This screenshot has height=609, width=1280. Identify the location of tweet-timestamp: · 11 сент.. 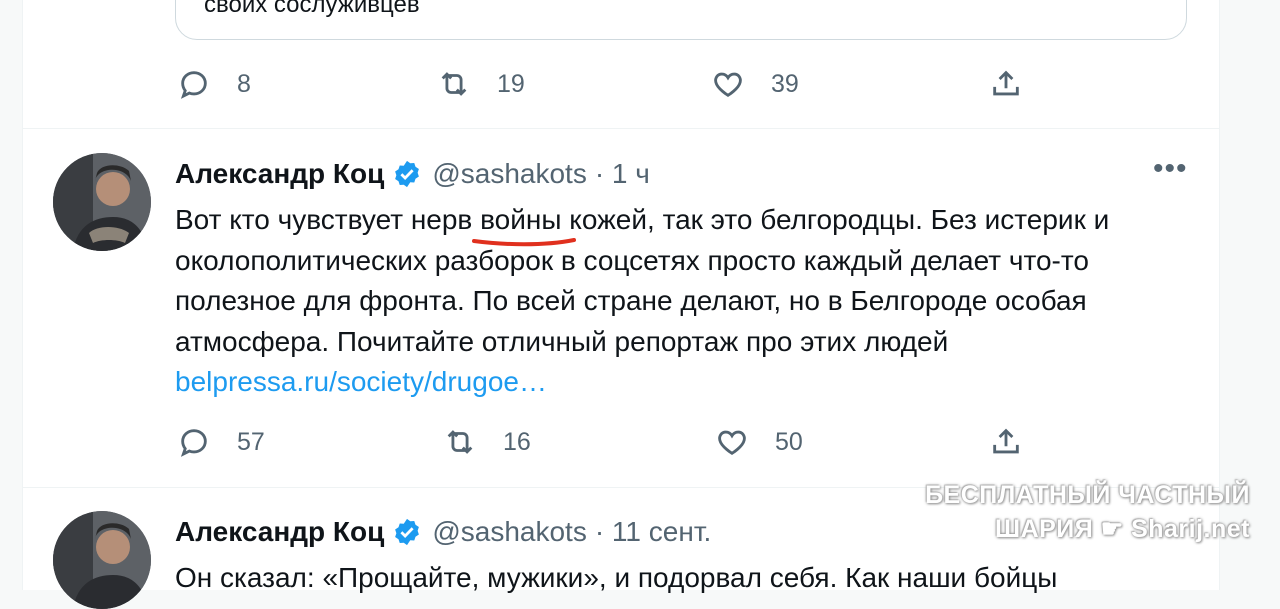
(653, 532).